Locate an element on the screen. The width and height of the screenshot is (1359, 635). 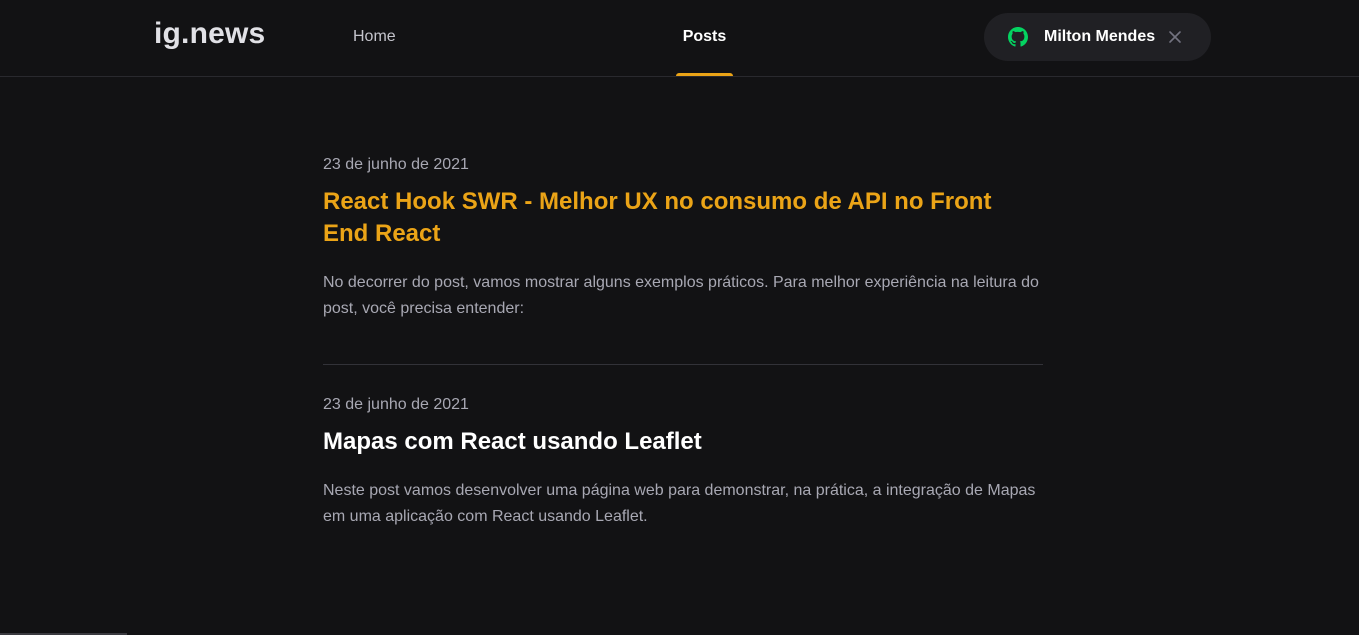
header: ig.news Home Posts Milton Mendes is located at coordinates (679, 38).